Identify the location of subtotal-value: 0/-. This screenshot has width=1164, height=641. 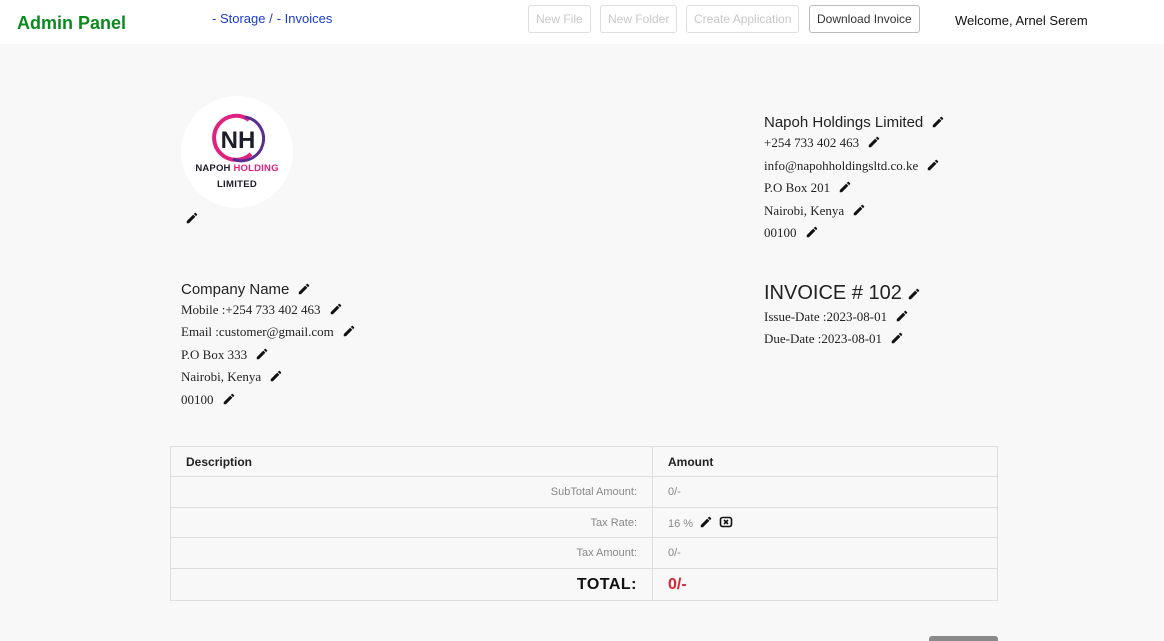
(825, 492).